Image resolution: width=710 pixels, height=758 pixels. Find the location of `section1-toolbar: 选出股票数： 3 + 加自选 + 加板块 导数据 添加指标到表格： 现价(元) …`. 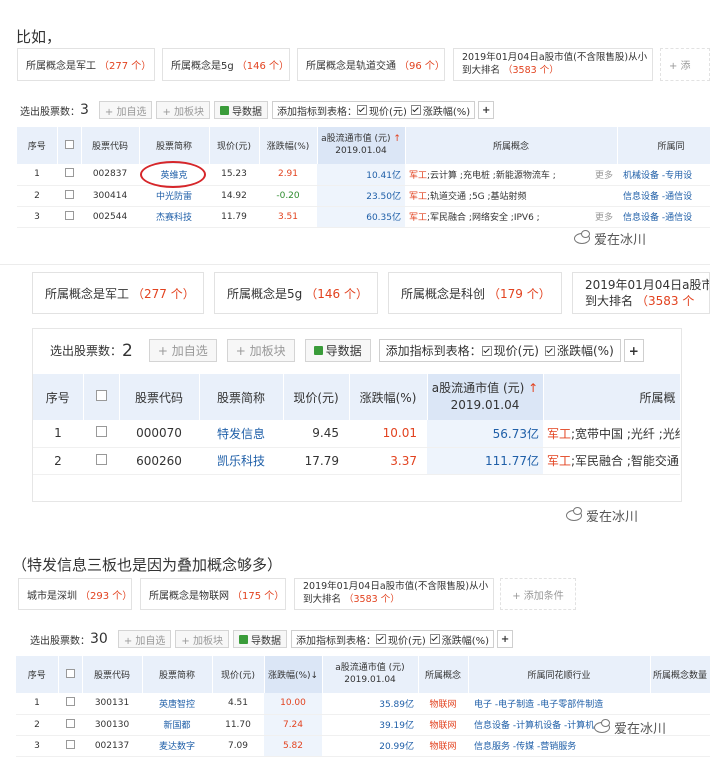

section1-toolbar: 选出股票数： 3 + 加自选 + 加板块 导数据 添加指标到表格： 现价(元) … is located at coordinates (257, 110).